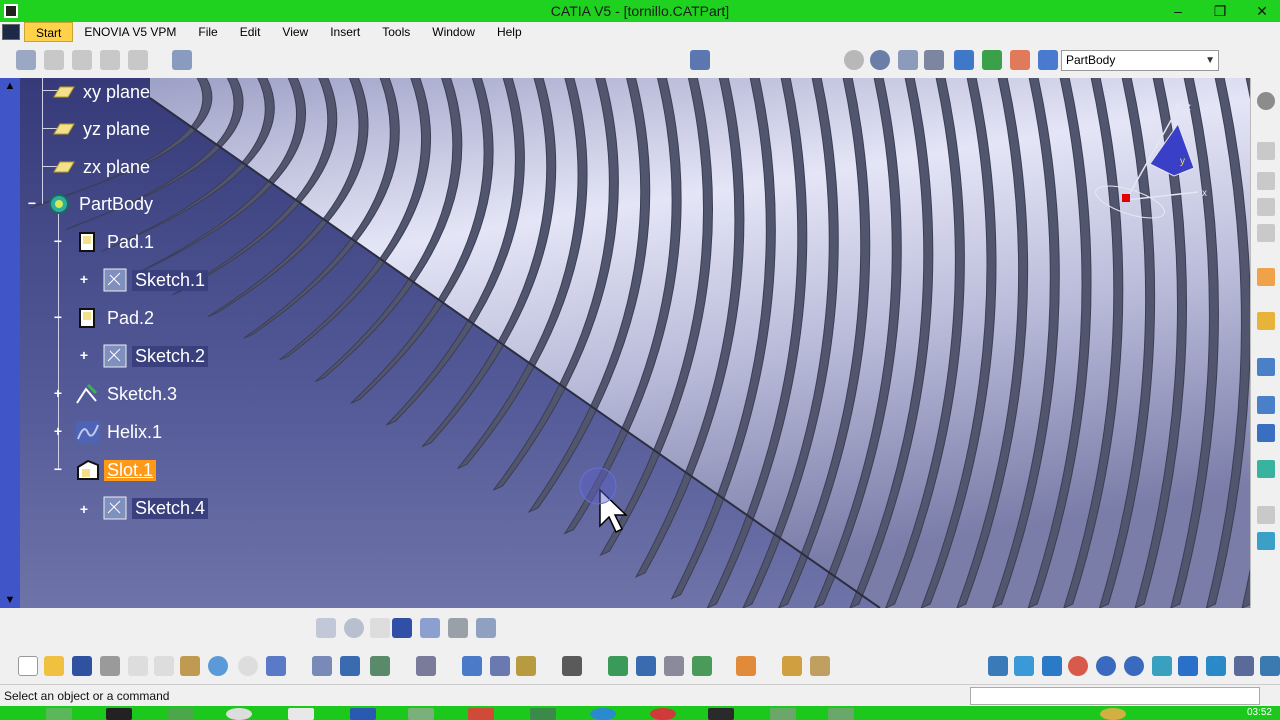  Describe the element at coordinates (101, 92) in the screenshot. I see `tree-item-xy-plane: xy plane` at that location.